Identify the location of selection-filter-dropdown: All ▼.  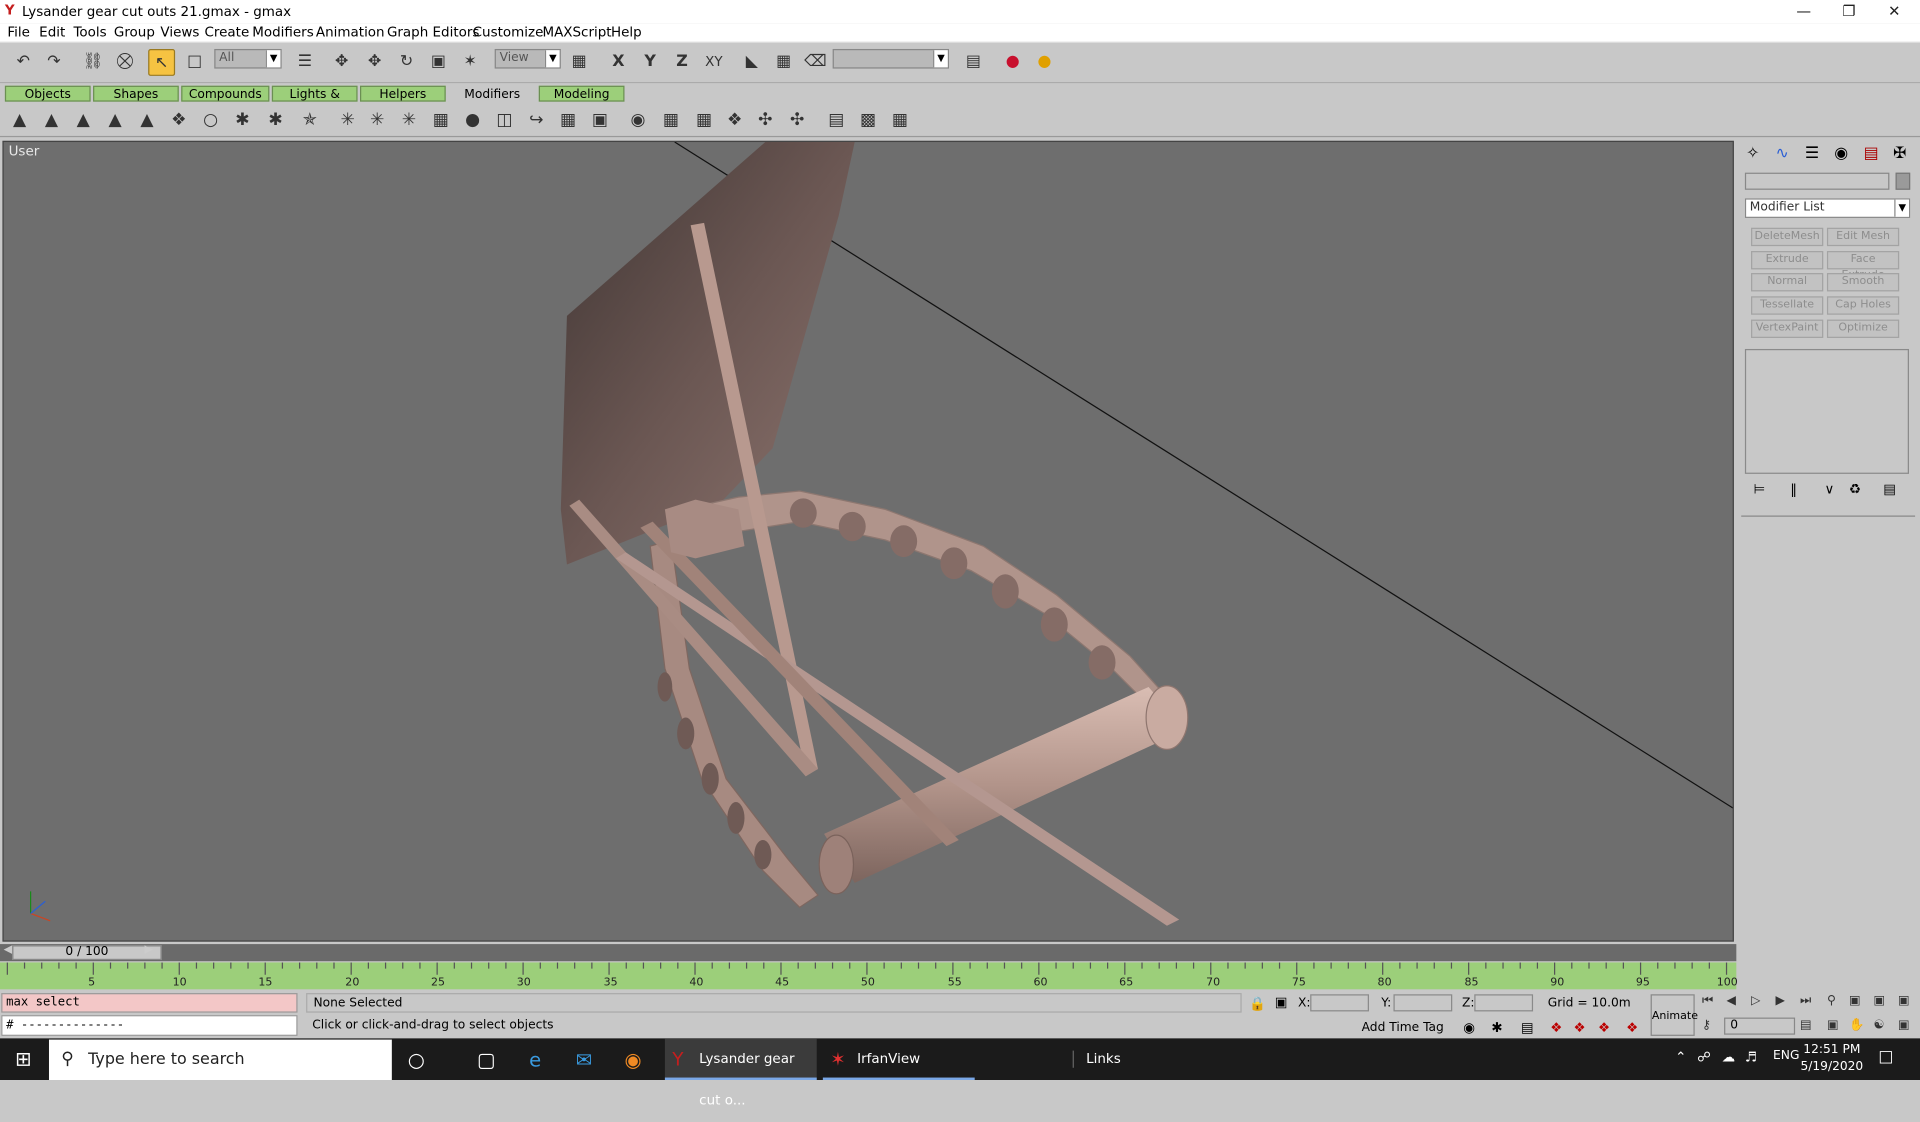
(248, 58).